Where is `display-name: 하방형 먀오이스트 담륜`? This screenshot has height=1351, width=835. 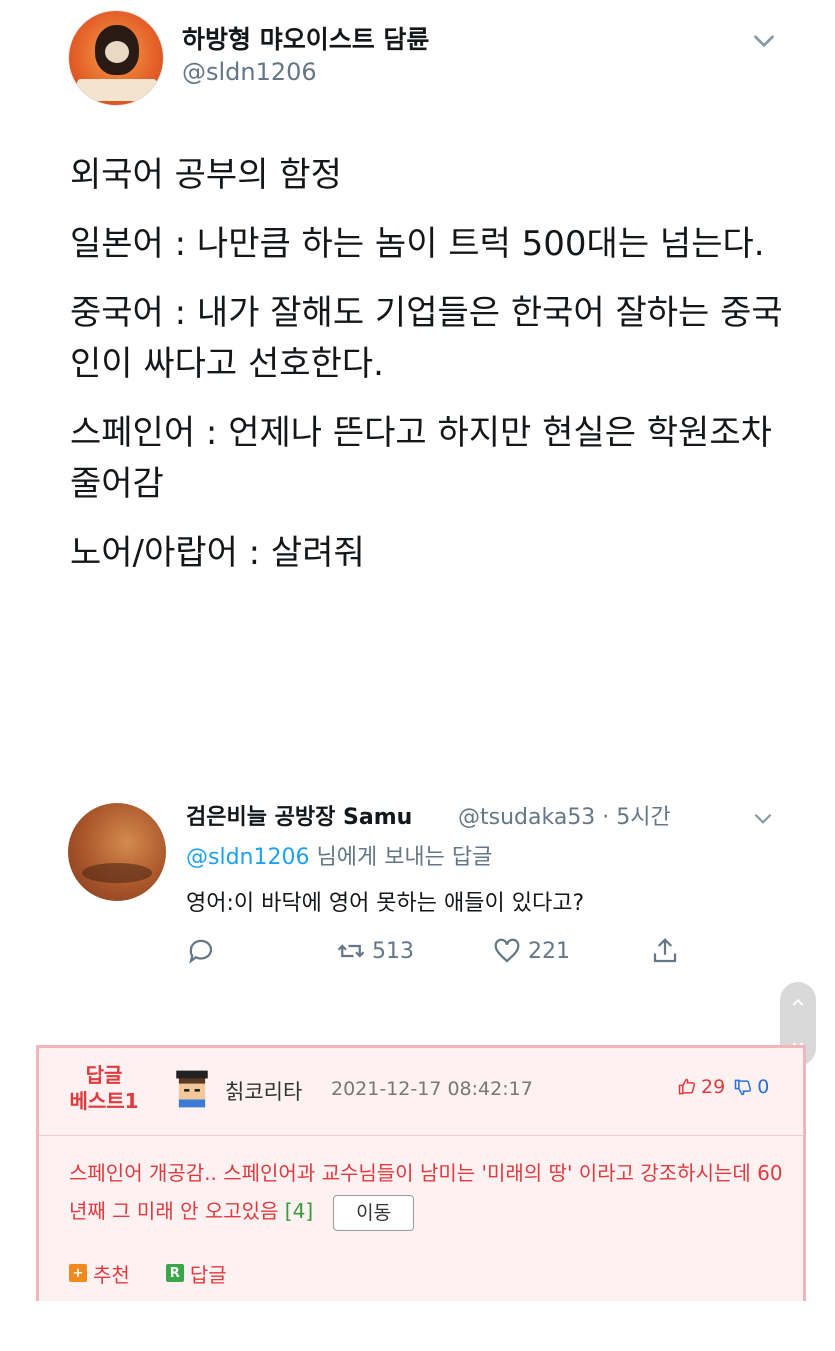
display-name: 하방형 먀오이스트 담륜 is located at coordinates (305, 38).